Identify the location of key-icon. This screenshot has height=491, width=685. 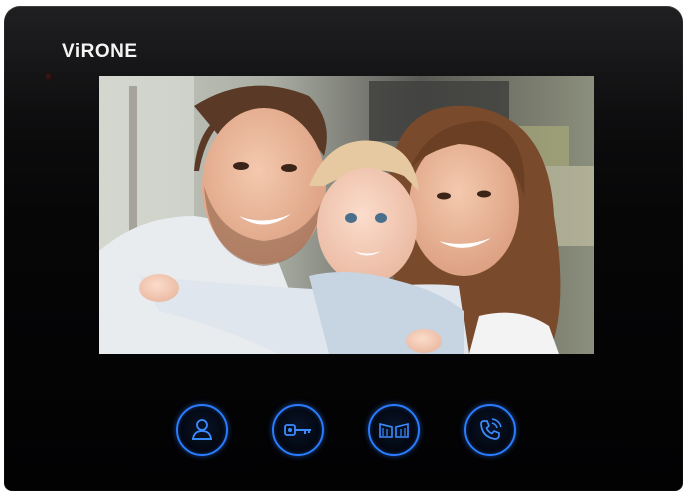
(297, 430).